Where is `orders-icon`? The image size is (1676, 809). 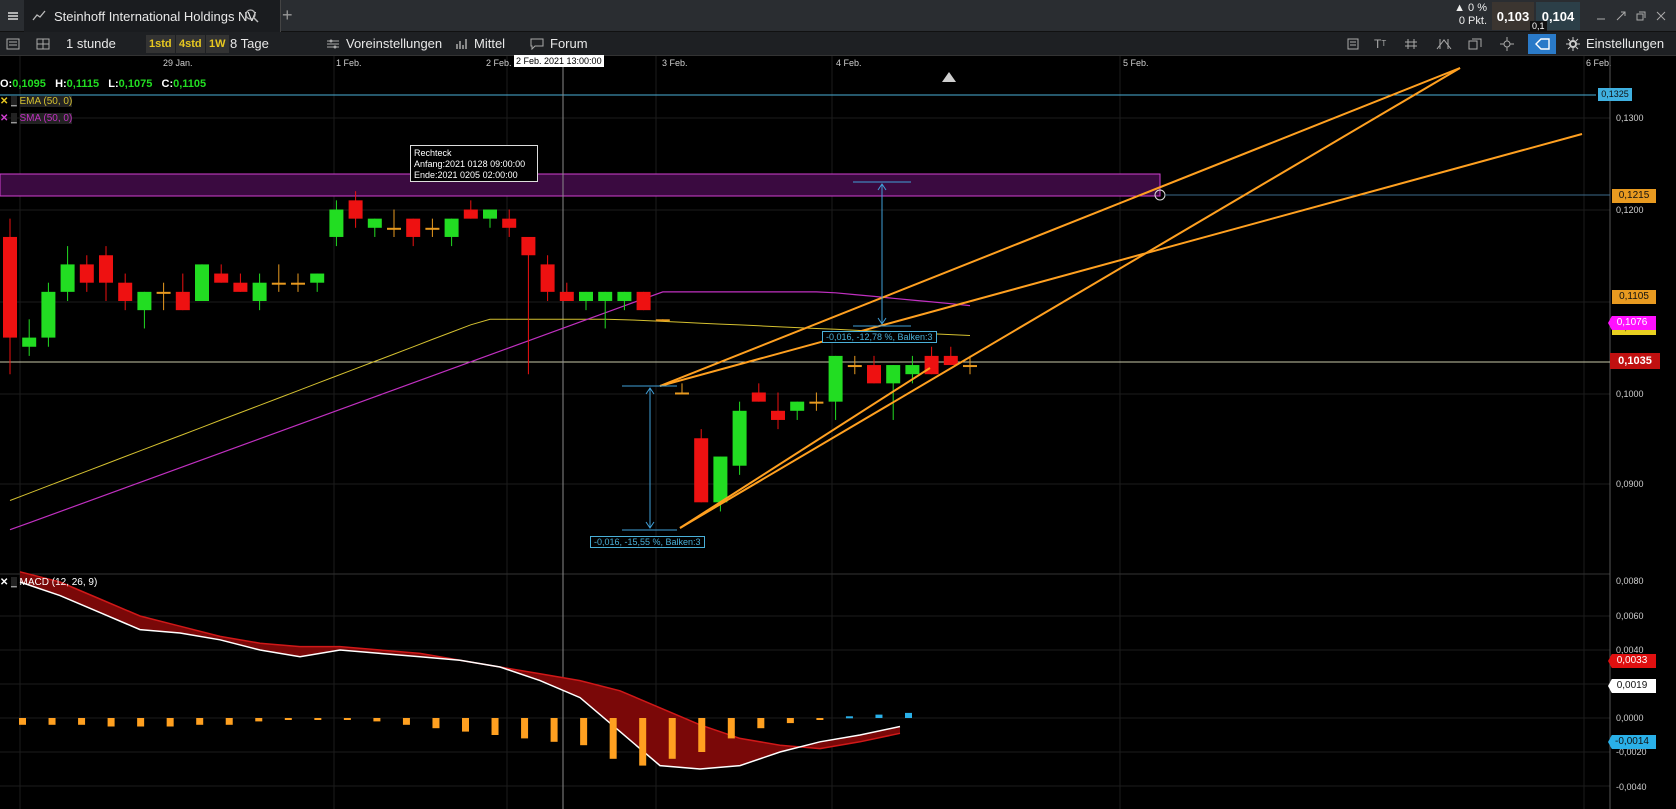 orders-icon is located at coordinates (1353, 43).